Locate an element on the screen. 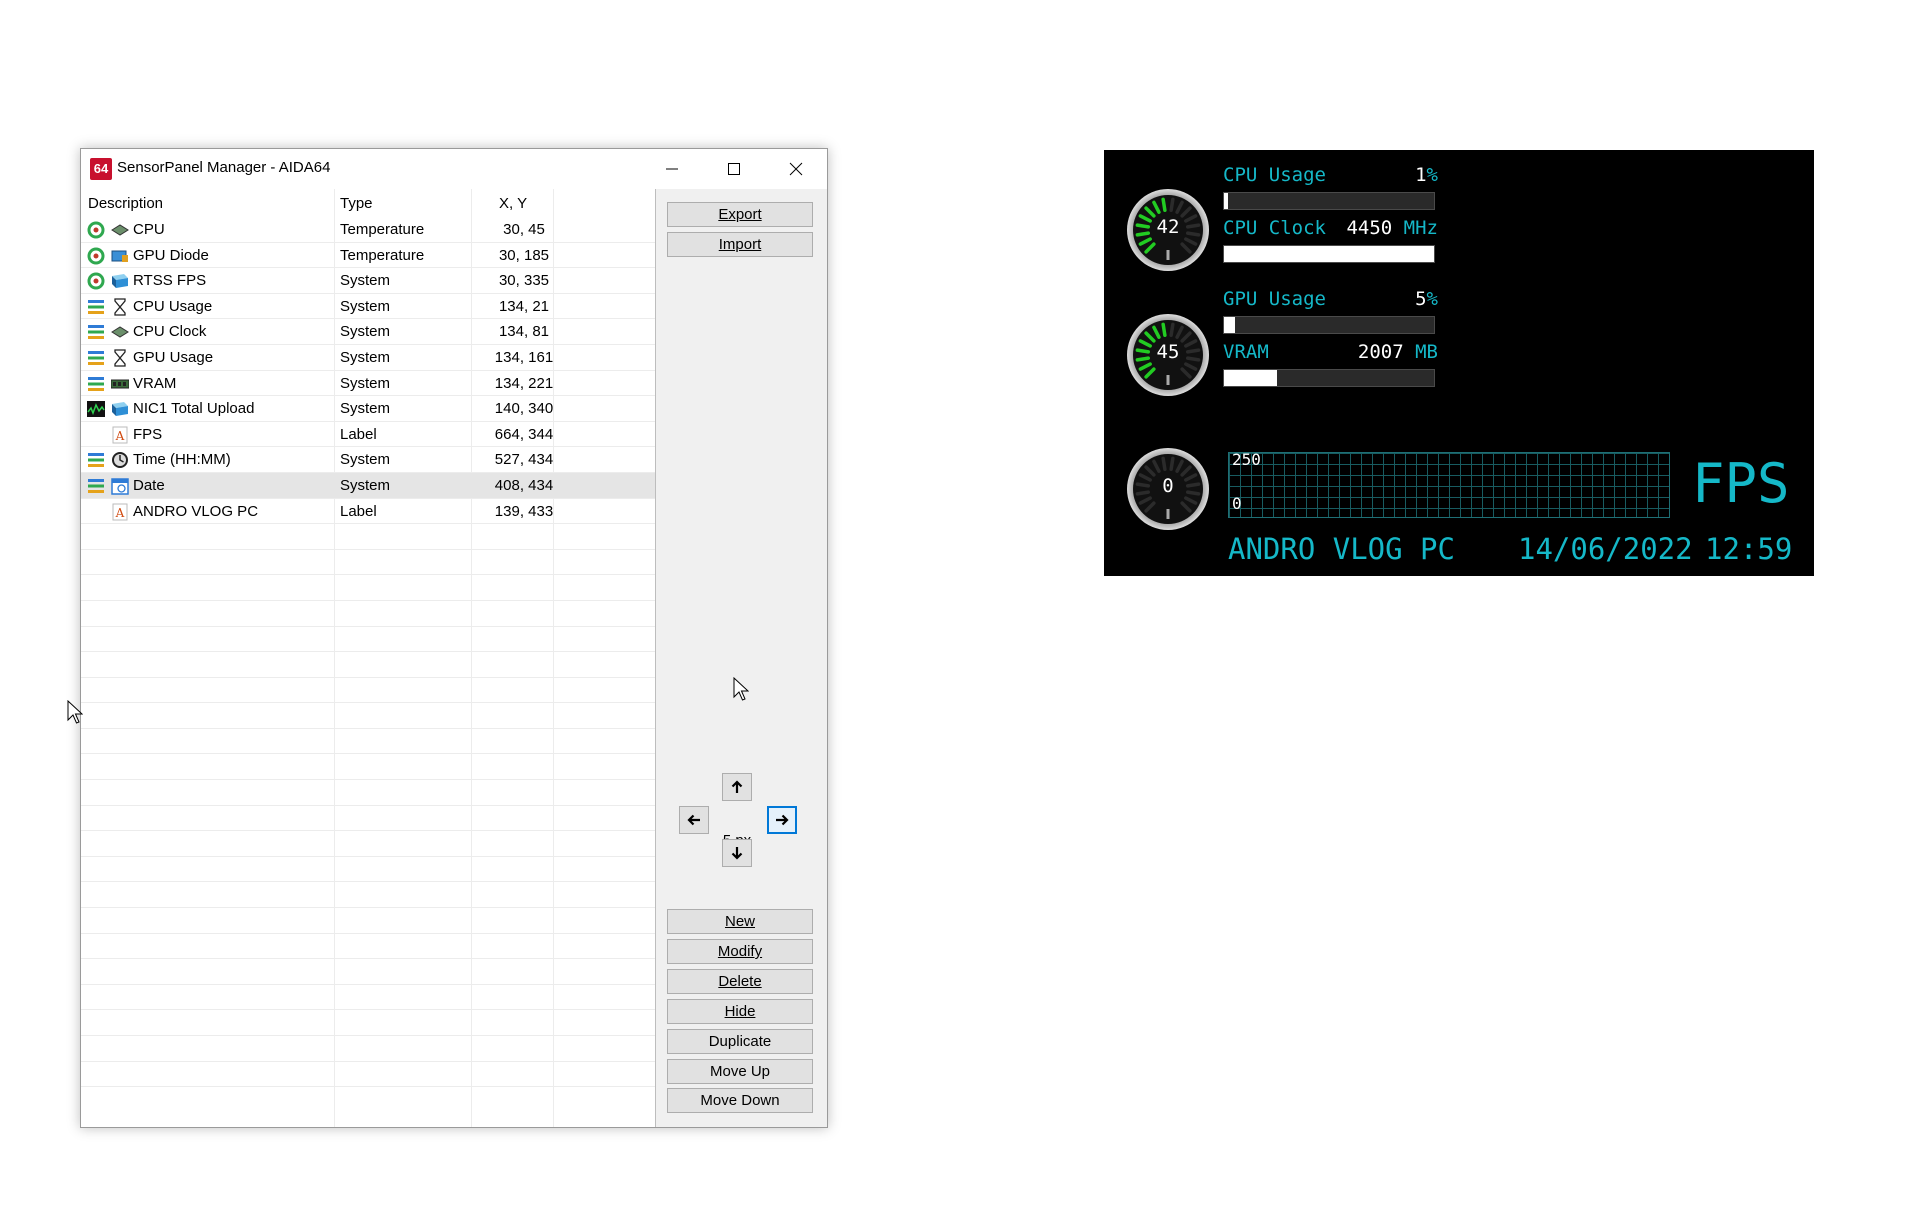 The image size is (1920, 1213). export-label: Export is located at coordinates (740, 214).